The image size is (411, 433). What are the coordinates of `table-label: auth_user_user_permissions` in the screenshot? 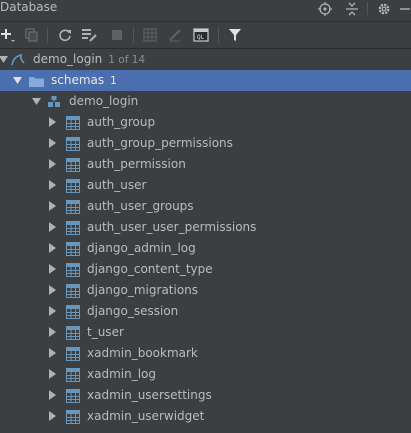 It's located at (172, 227).